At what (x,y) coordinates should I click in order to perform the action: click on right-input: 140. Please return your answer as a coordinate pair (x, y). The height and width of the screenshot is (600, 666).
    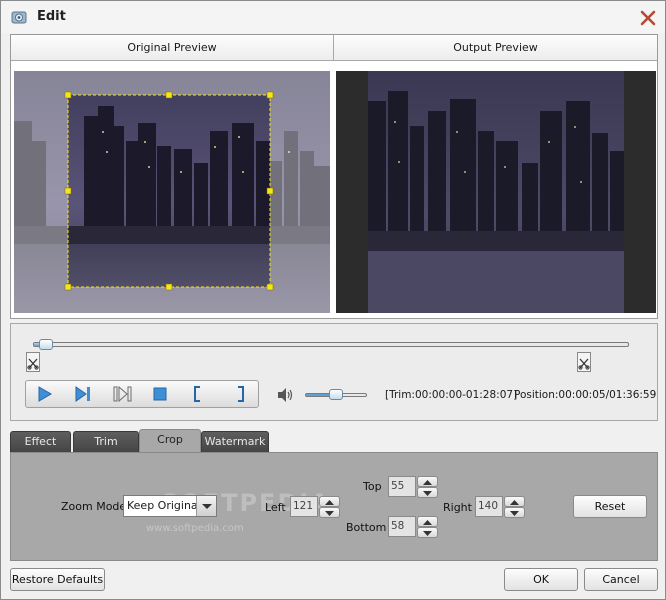
    Looking at the image, I should click on (489, 506).